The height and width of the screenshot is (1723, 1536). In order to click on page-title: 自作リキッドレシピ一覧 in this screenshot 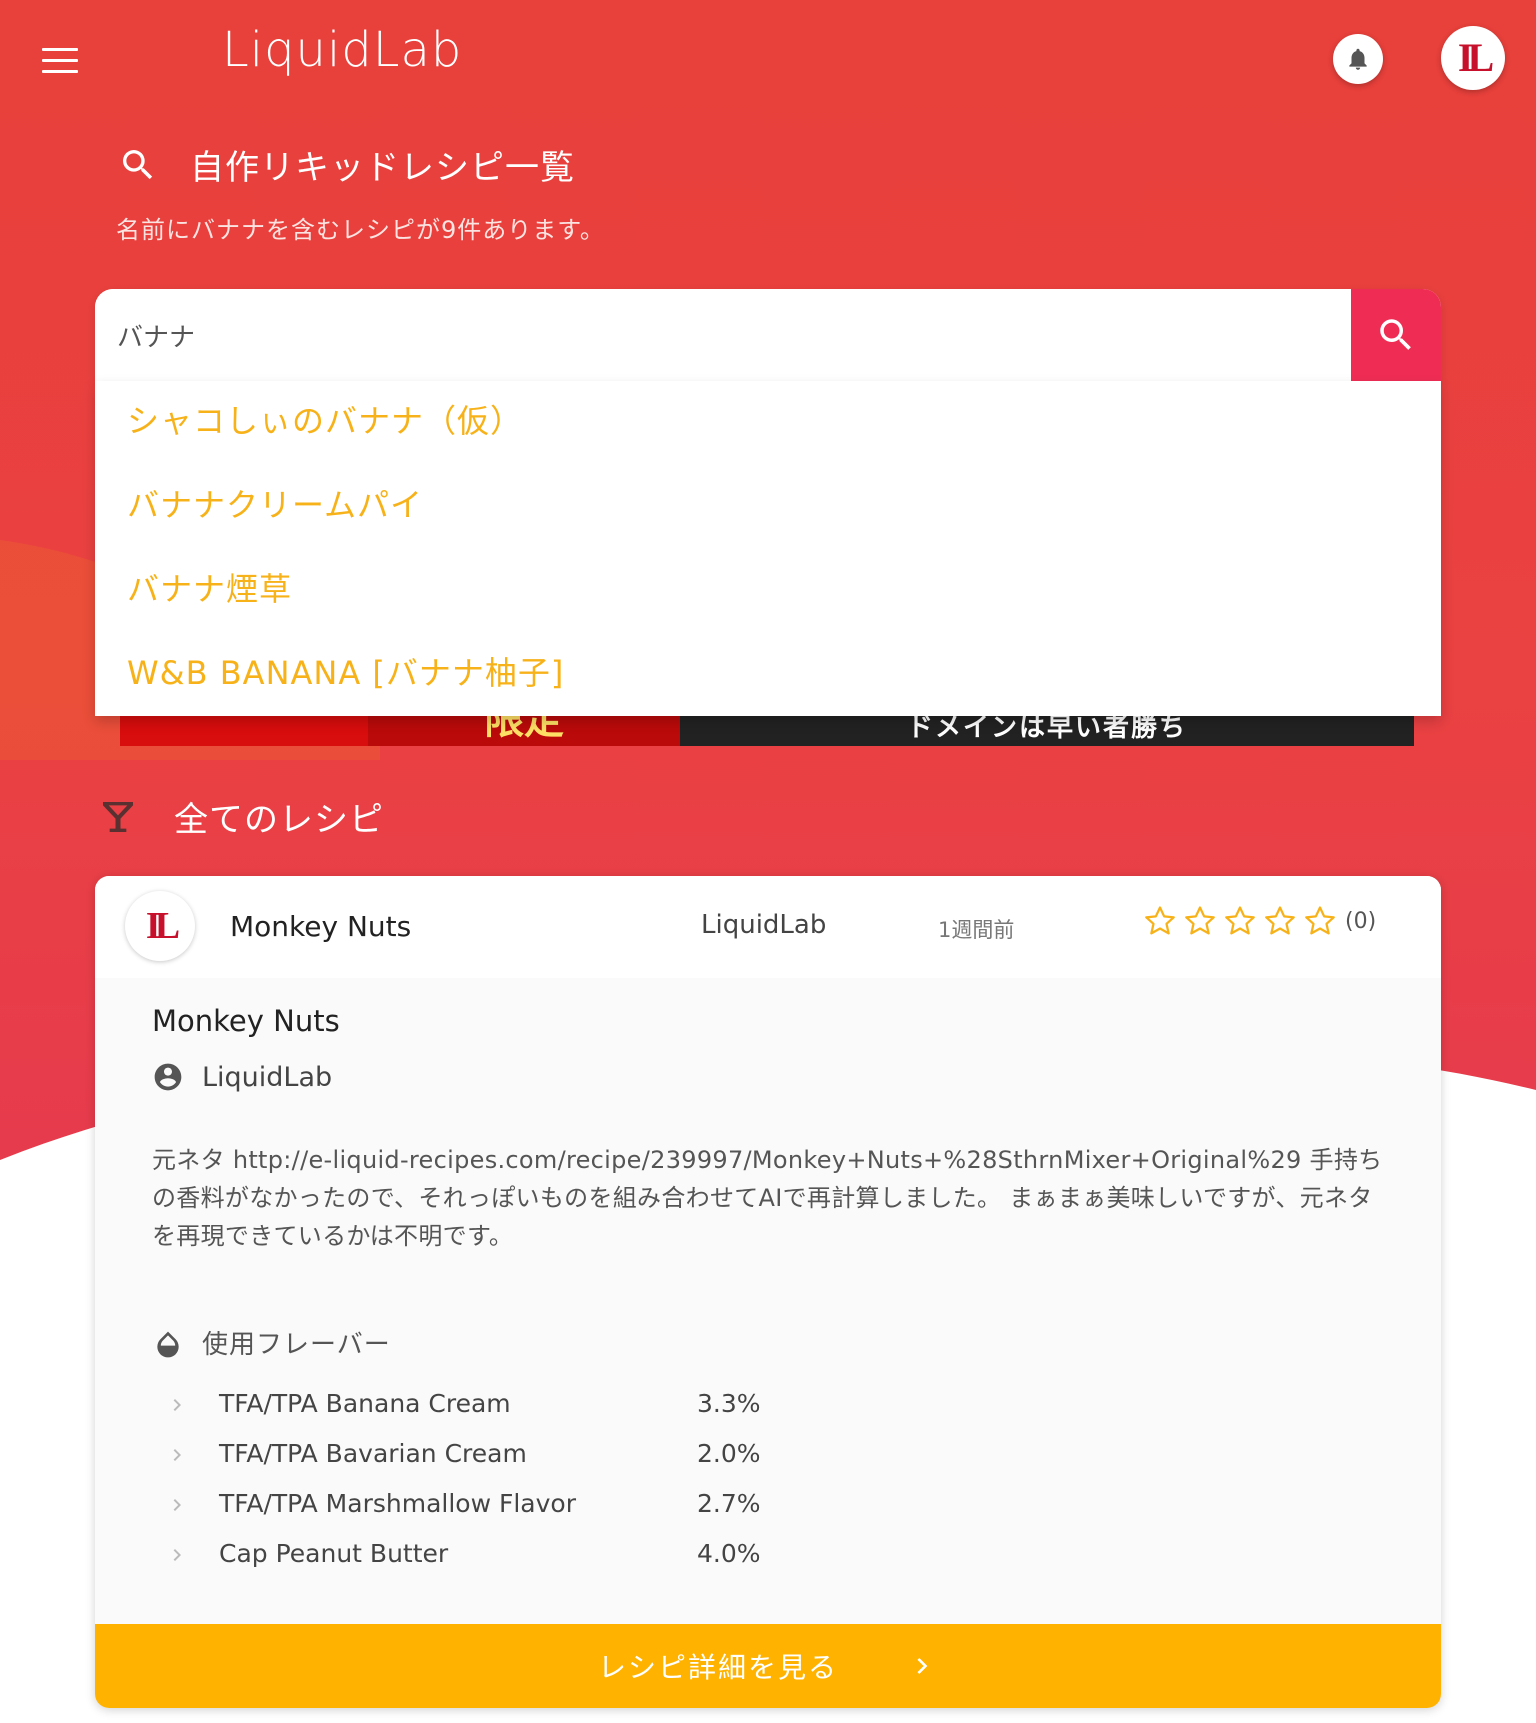, I will do `click(382, 168)`.